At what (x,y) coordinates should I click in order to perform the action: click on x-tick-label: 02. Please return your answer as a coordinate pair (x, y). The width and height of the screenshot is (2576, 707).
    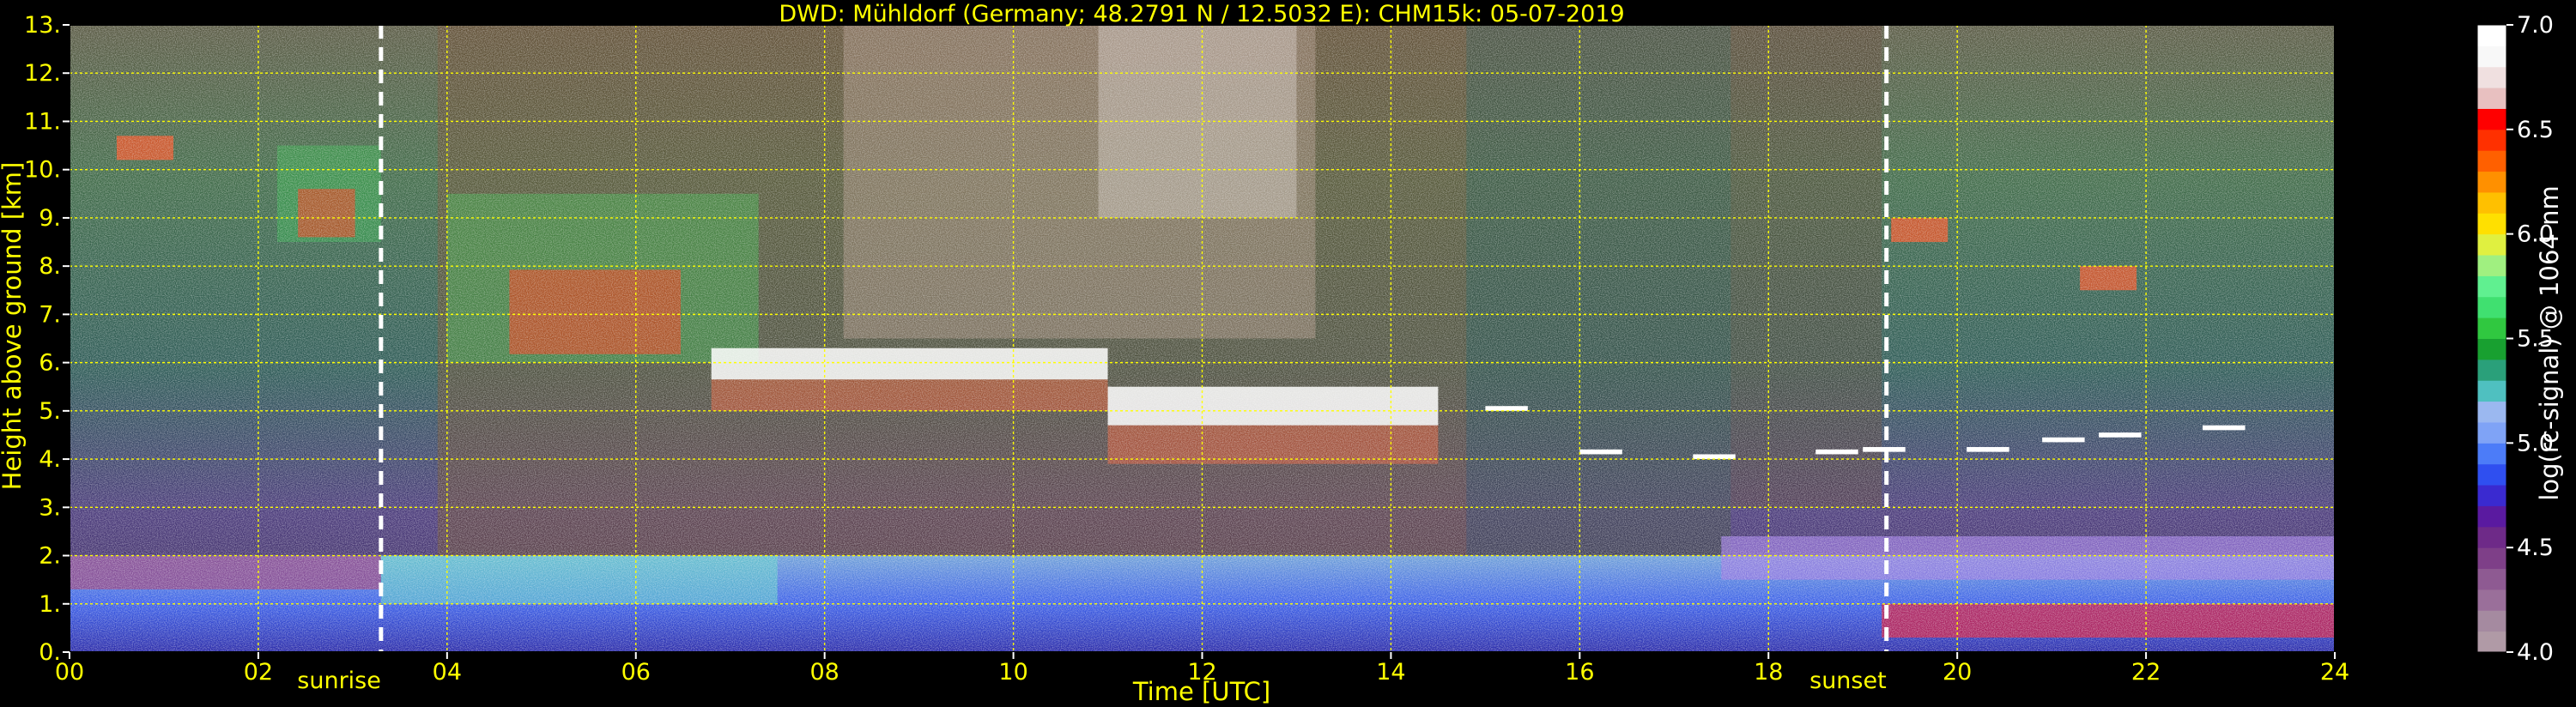
    Looking at the image, I should click on (258, 672).